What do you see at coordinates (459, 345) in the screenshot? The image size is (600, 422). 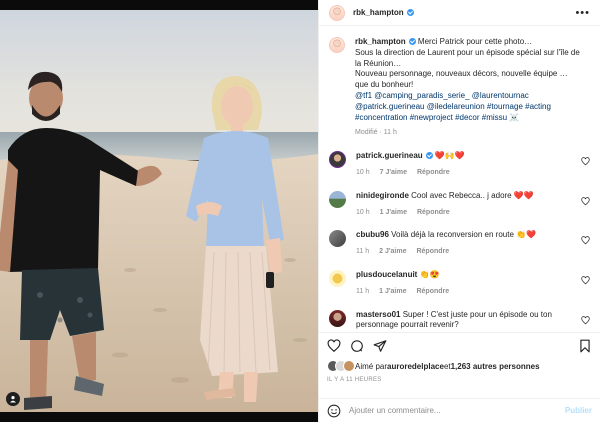 I see `action-bar` at bounding box center [459, 345].